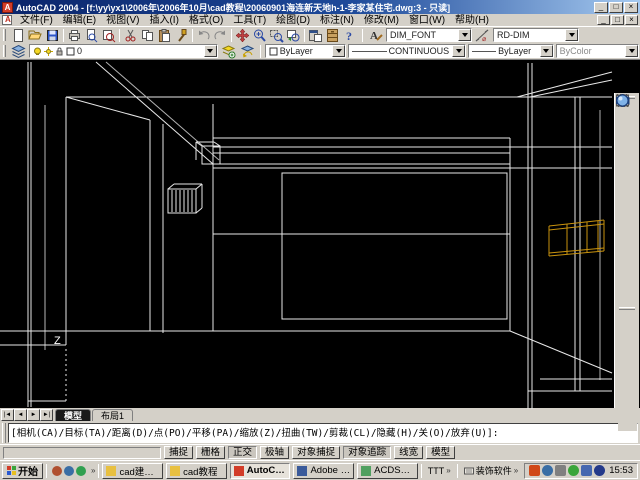  I want to click on status-toggle-对象追踪: 对象追踪, so click(367, 452).